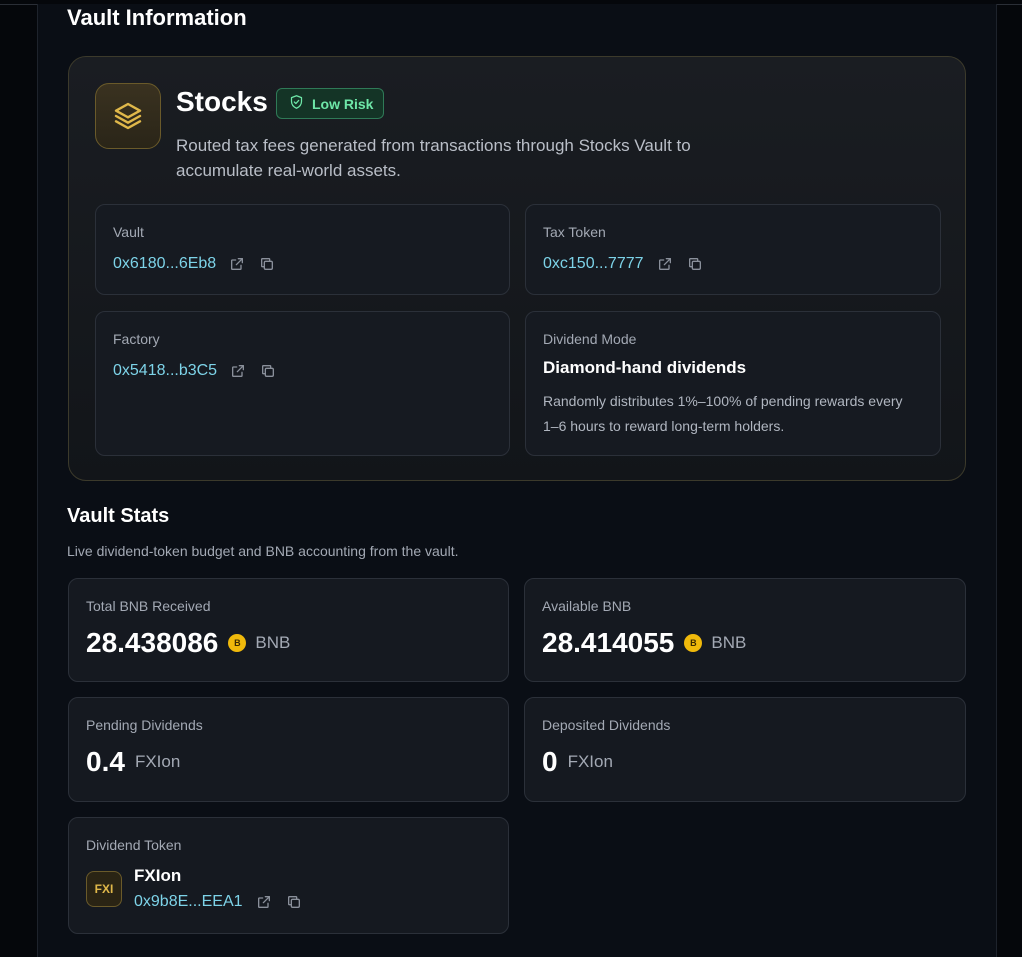  What do you see at coordinates (745, 749) in the screenshot?
I see `deposited-dividends-card: Deposited Dividends 0 FXIon` at bounding box center [745, 749].